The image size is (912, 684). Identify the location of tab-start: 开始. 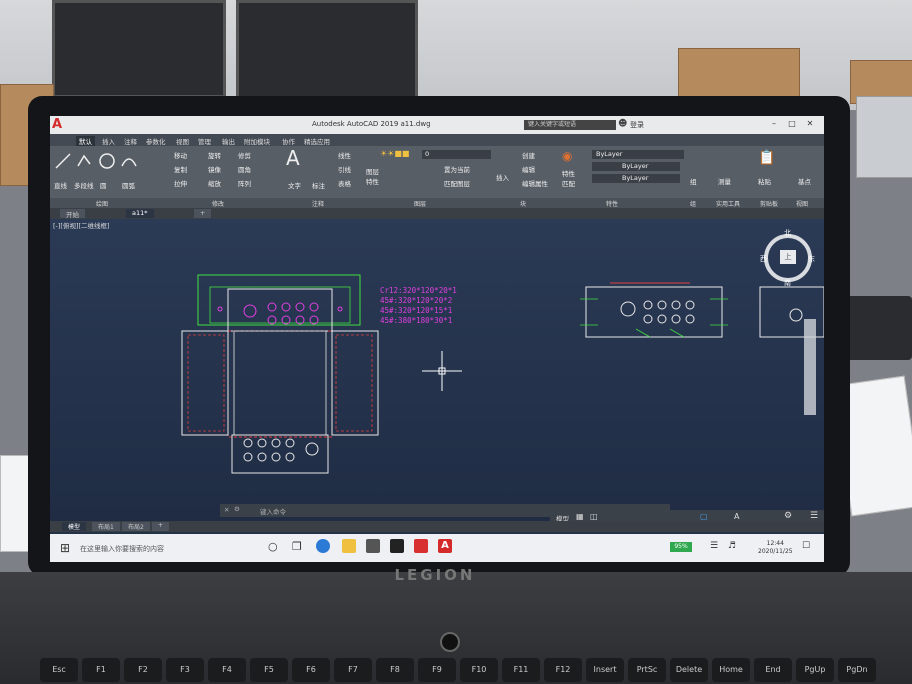
(72, 214).